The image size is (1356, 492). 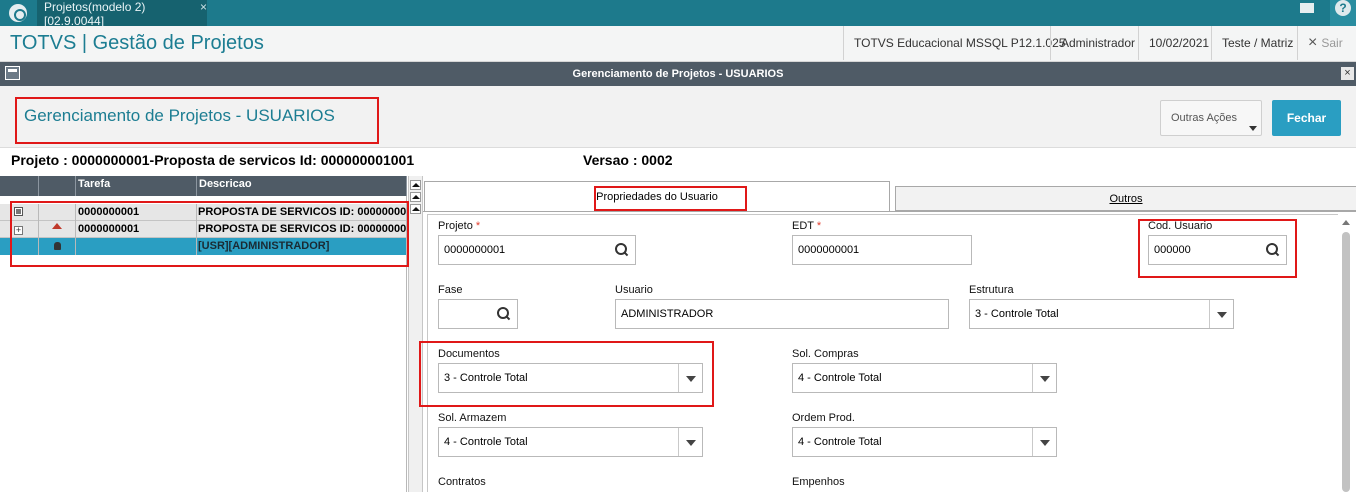 What do you see at coordinates (478, 314) in the screenshot?
I see `fase-field` at bounding box center [478, 314].